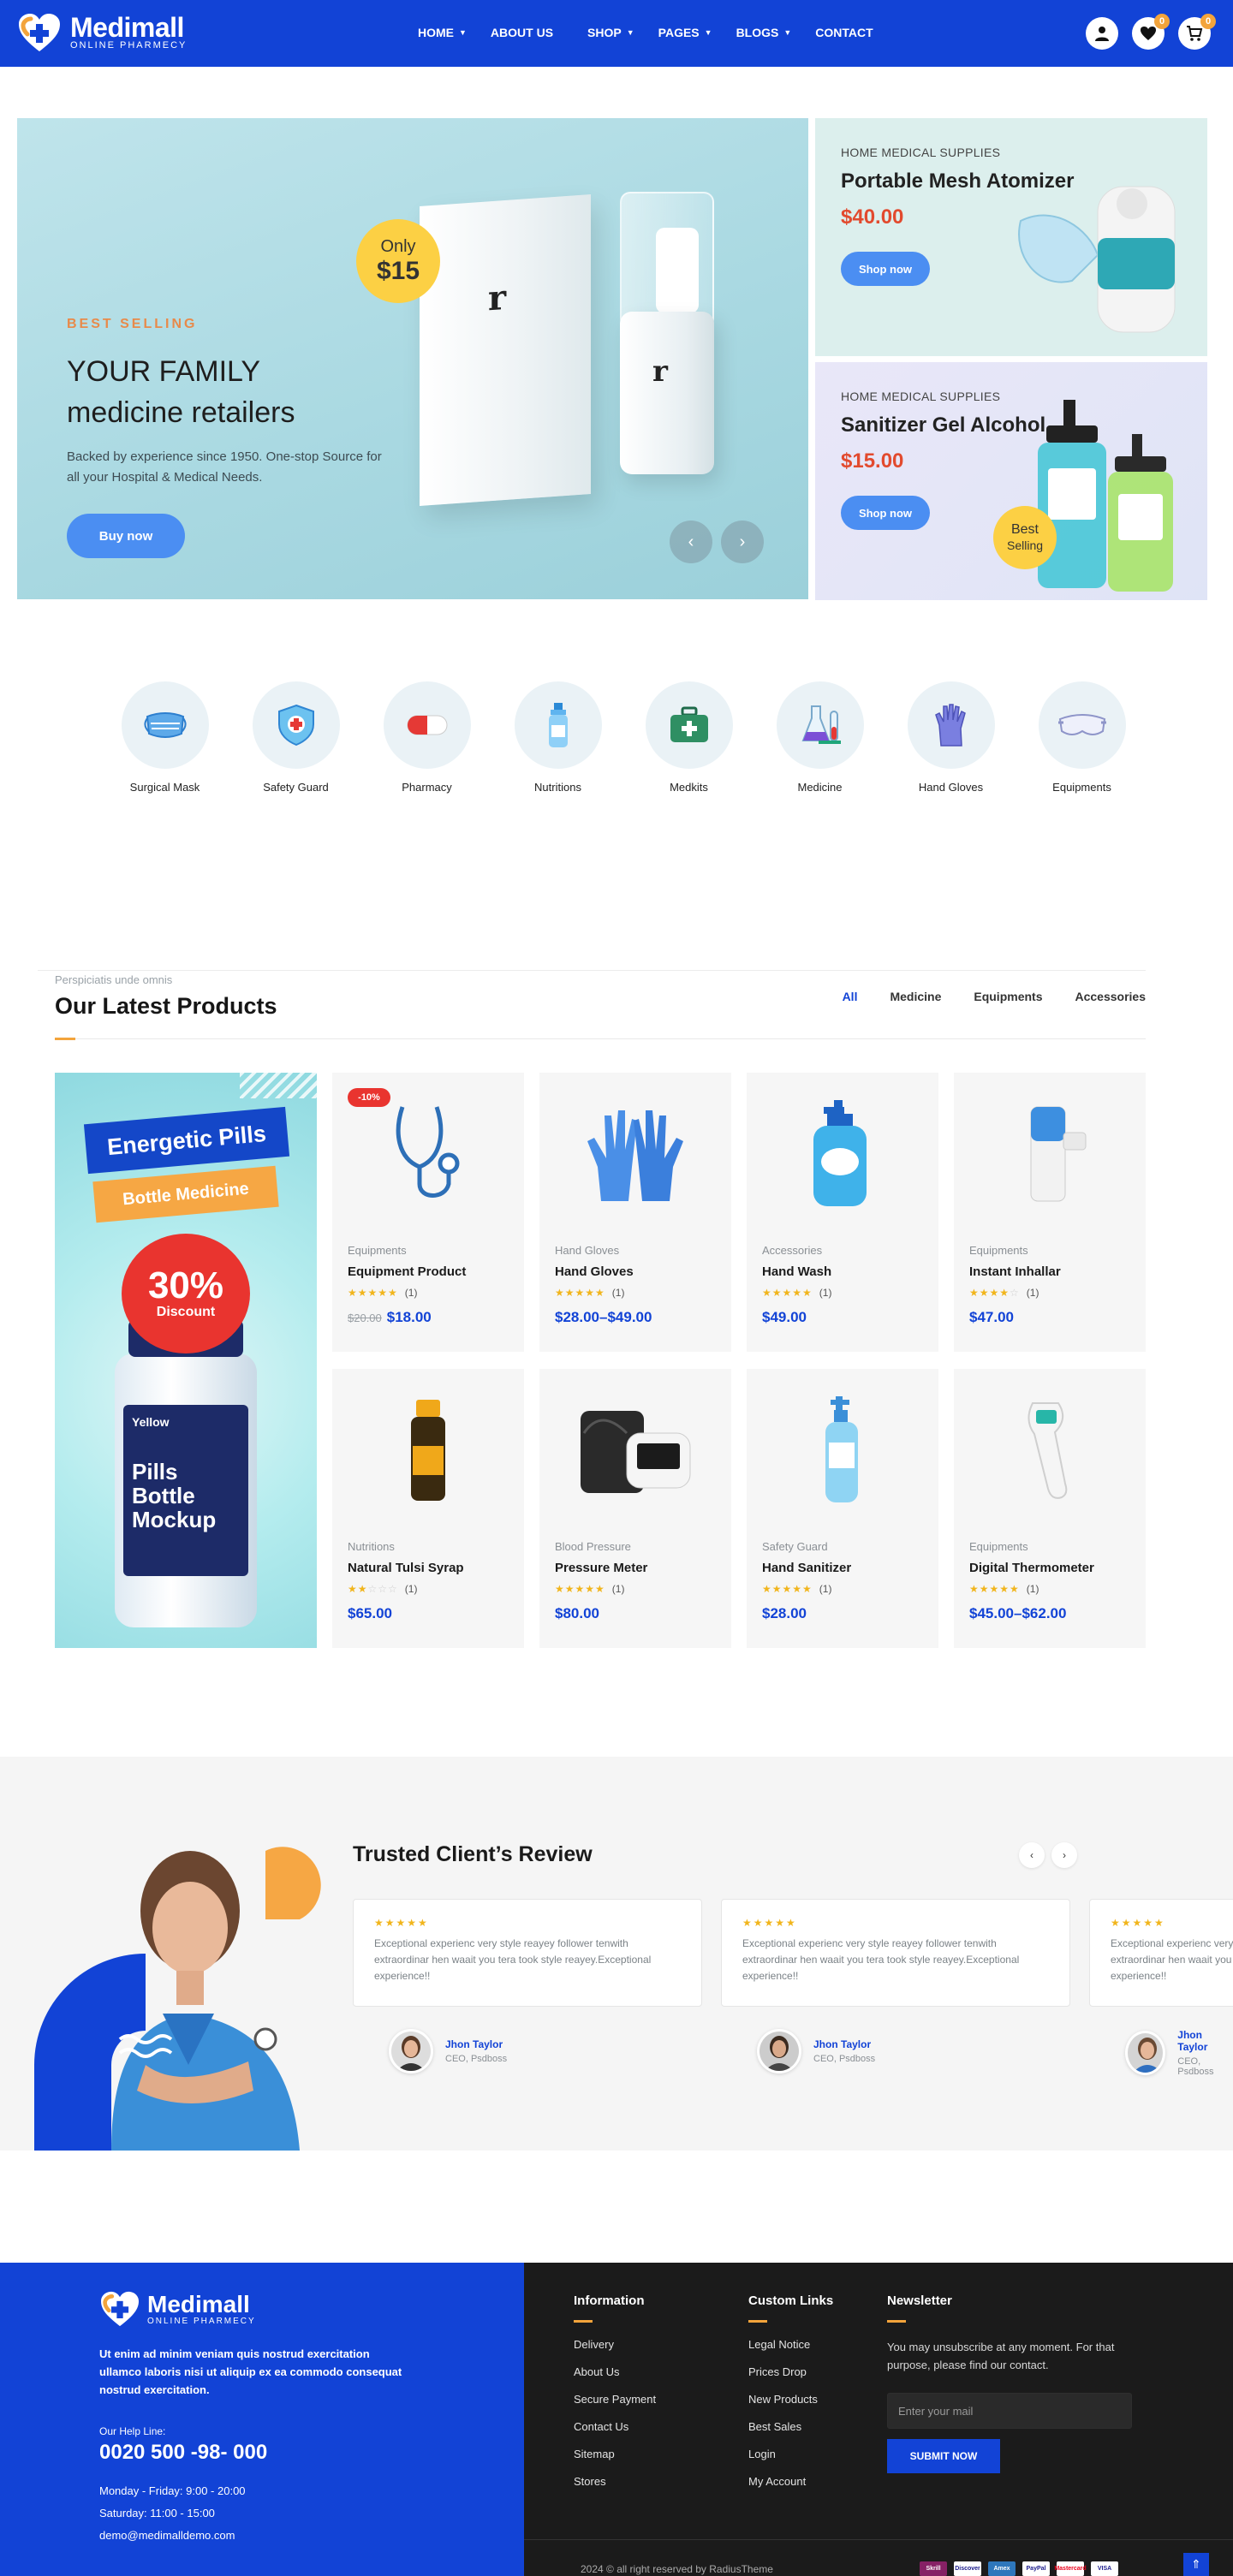 This screenshot has height=2576, width=1233. I want to click on footer-link: Login, so click(790, 2454).